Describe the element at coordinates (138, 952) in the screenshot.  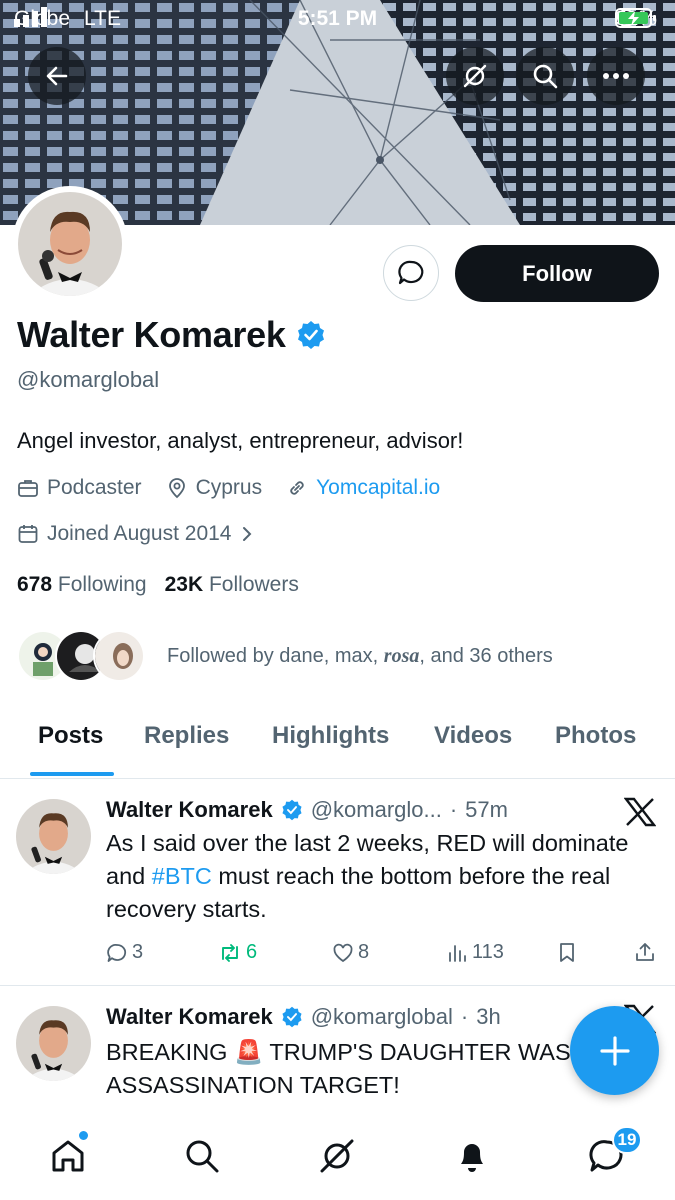
I see `reply-count: 3` at that location.